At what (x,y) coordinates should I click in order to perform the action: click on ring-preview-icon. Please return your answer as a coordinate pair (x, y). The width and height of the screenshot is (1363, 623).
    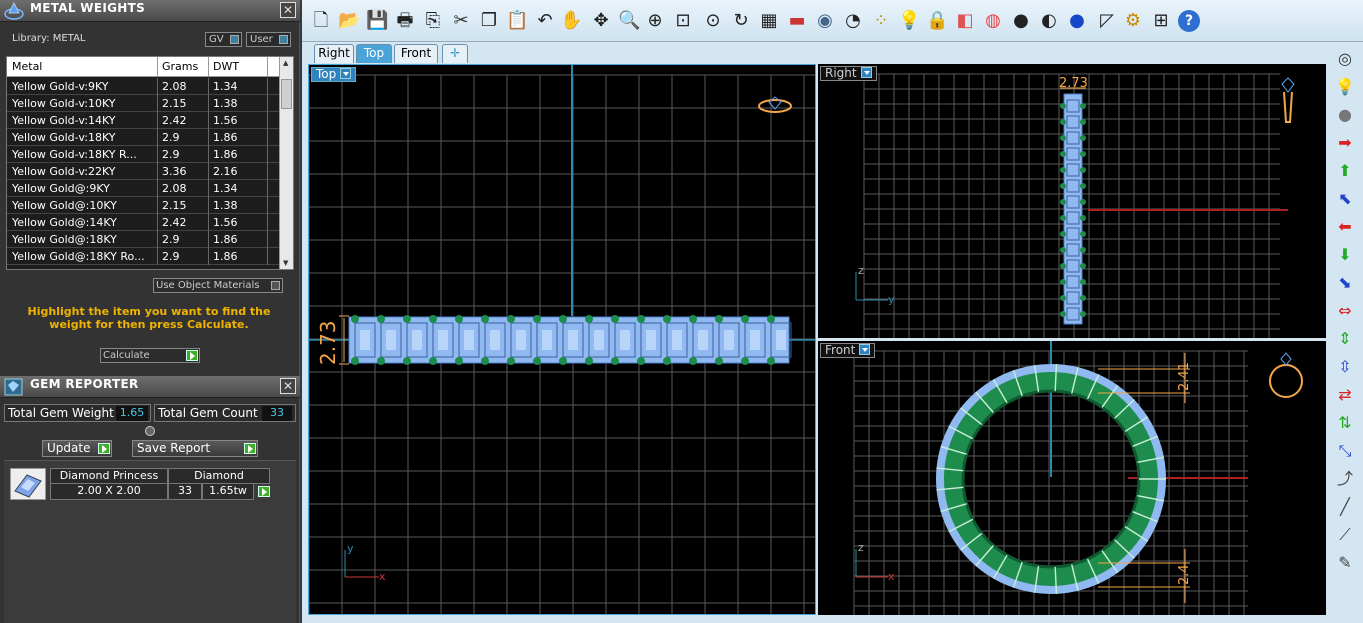
    Looking at the image, I should click on (1288, 107).